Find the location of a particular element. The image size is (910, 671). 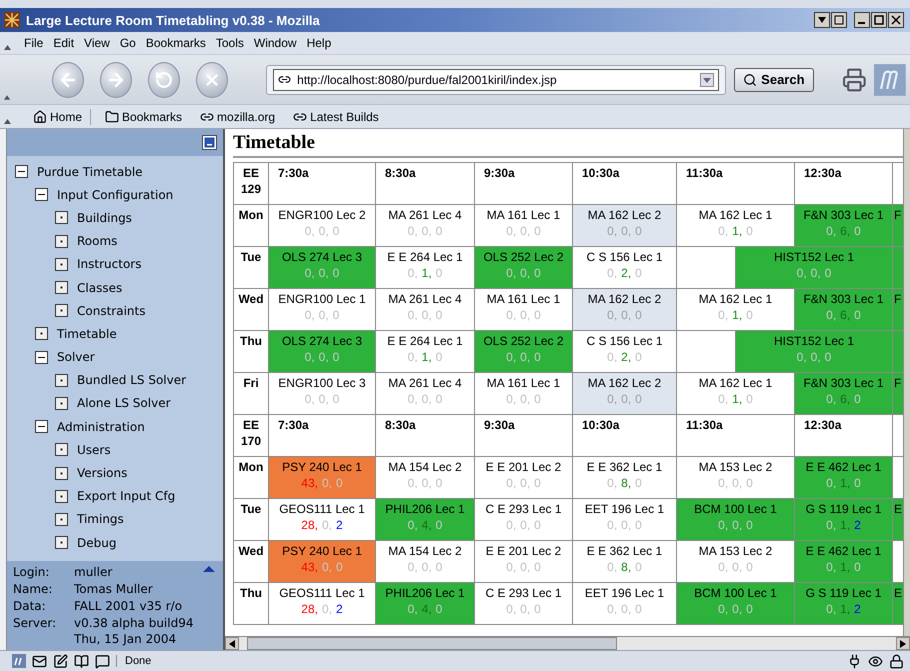

back-button is located at coordinates (68, 80).